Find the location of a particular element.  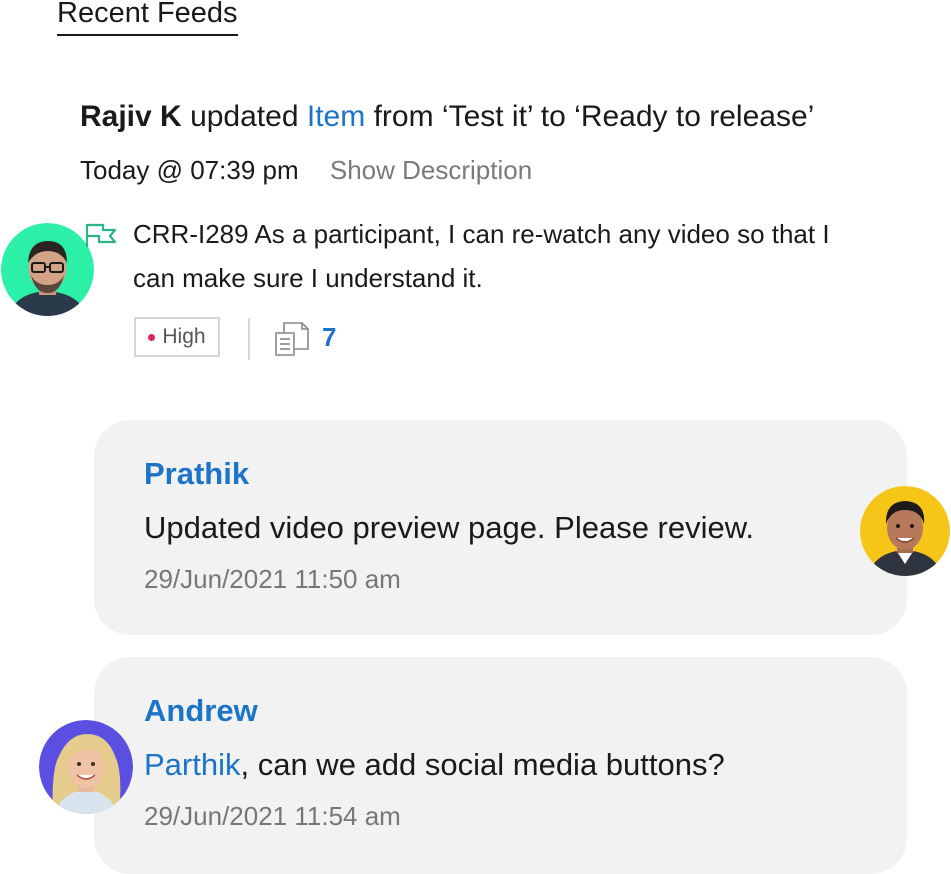

document-icon is located at coordinates (292, 341).